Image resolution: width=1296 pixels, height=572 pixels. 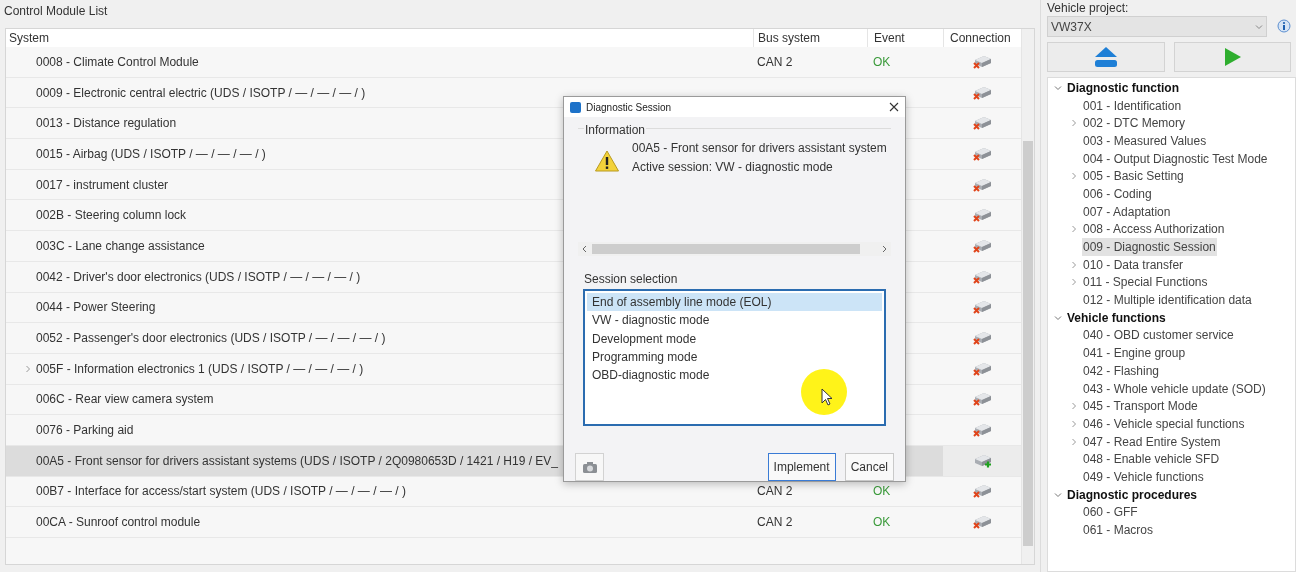 What do you see at coordinates (379, 38) in the screenshot?
I see `column-header: System` at bounding box center [379, 38].